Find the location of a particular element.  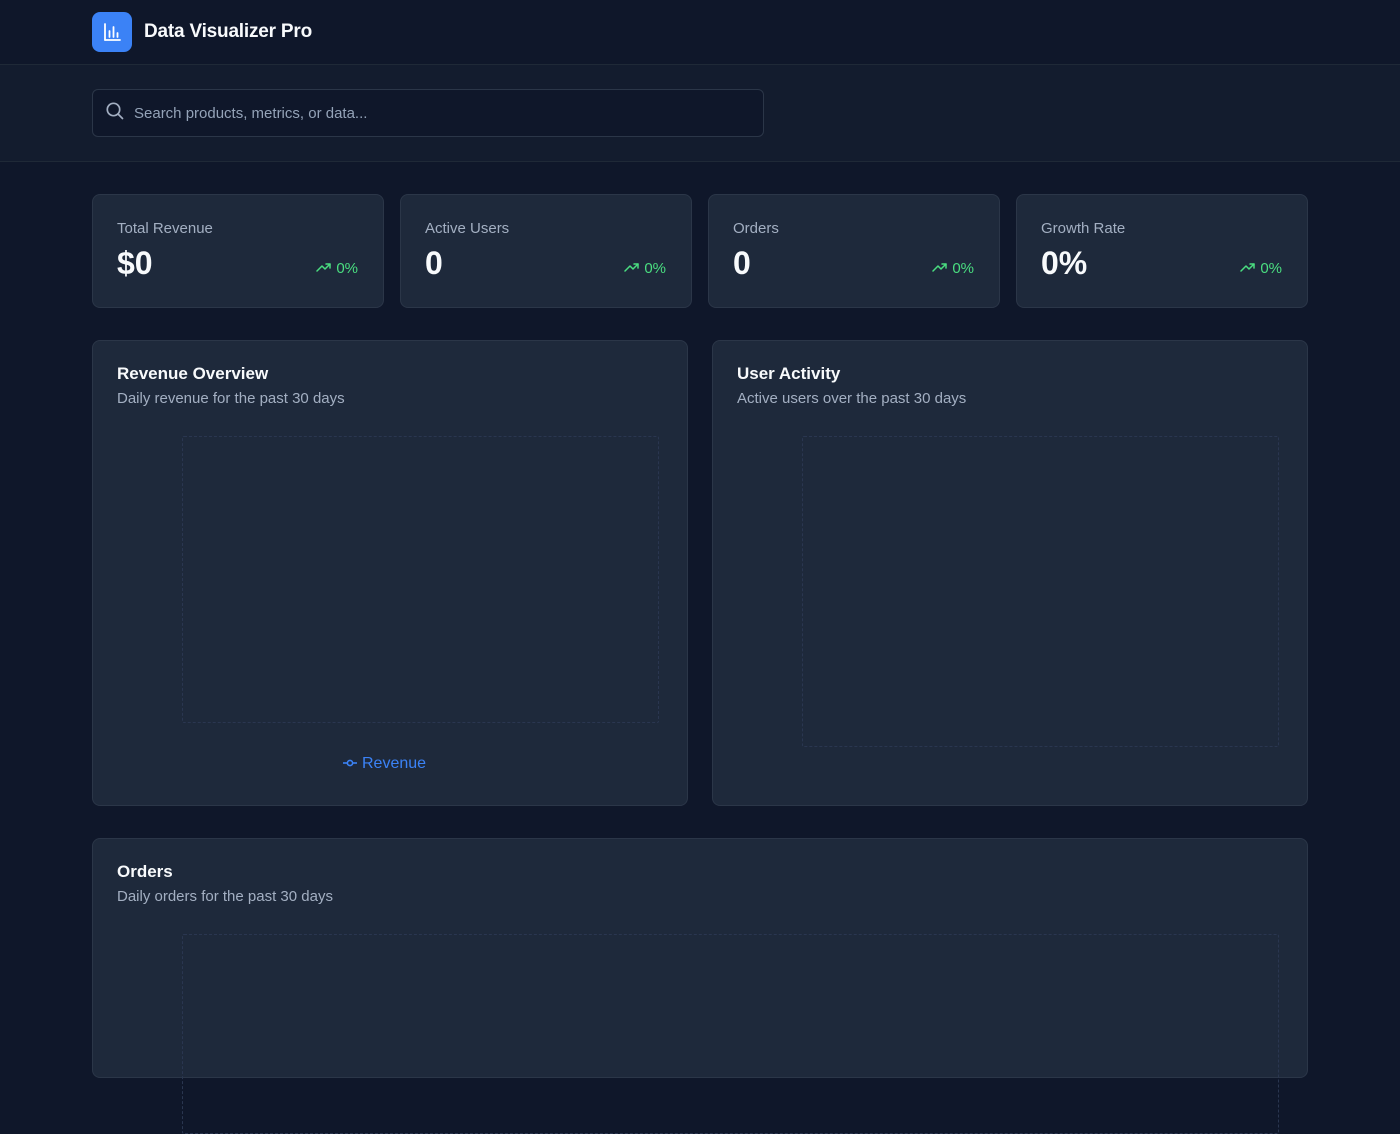

stat-card-orders: Orders 0 0% is located at coordinates (854, 251).